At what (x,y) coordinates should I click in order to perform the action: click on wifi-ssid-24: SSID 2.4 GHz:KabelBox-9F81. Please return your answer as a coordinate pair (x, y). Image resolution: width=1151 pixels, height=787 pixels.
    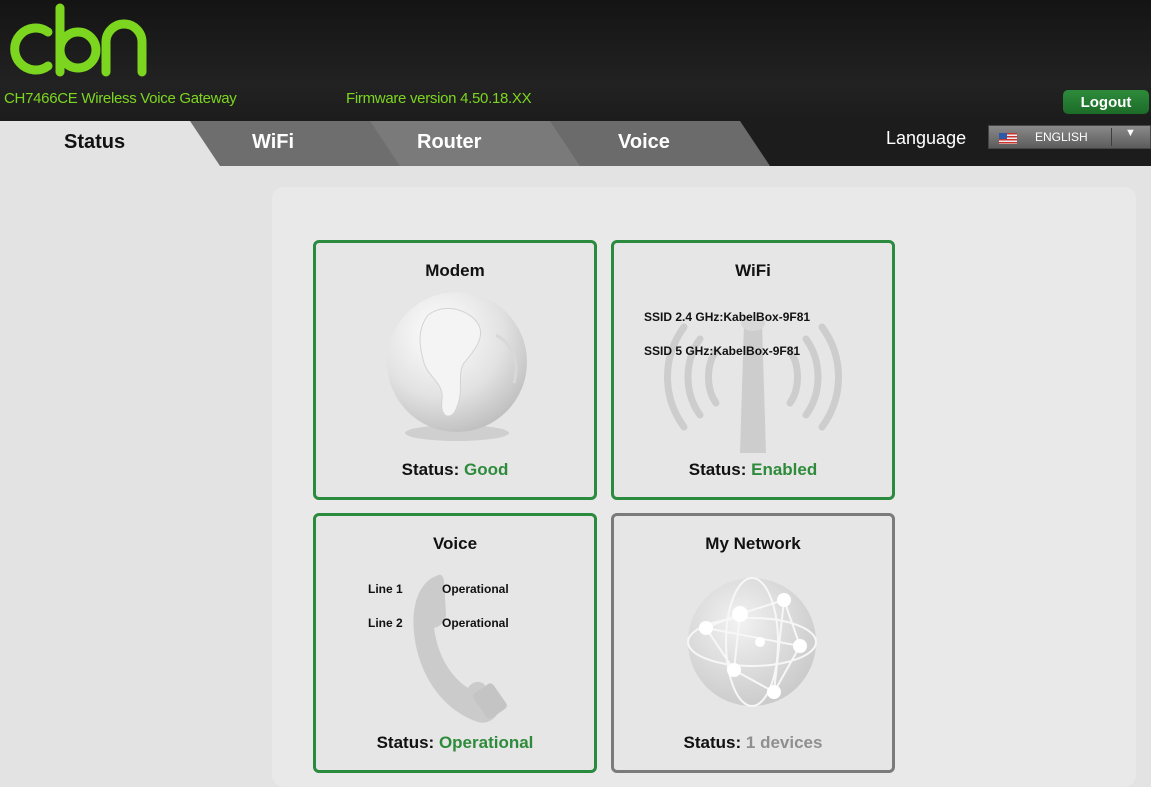
    Looking at the image, I should click on (727, 317).